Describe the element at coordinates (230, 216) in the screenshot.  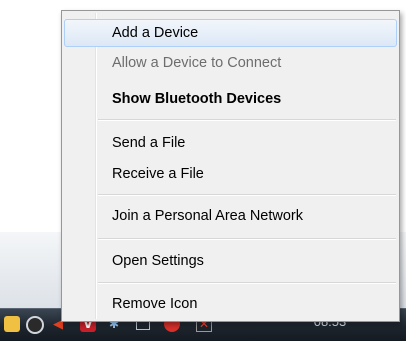
I see `menu-item-join-pan: Join a Personal Area Network` at that location.